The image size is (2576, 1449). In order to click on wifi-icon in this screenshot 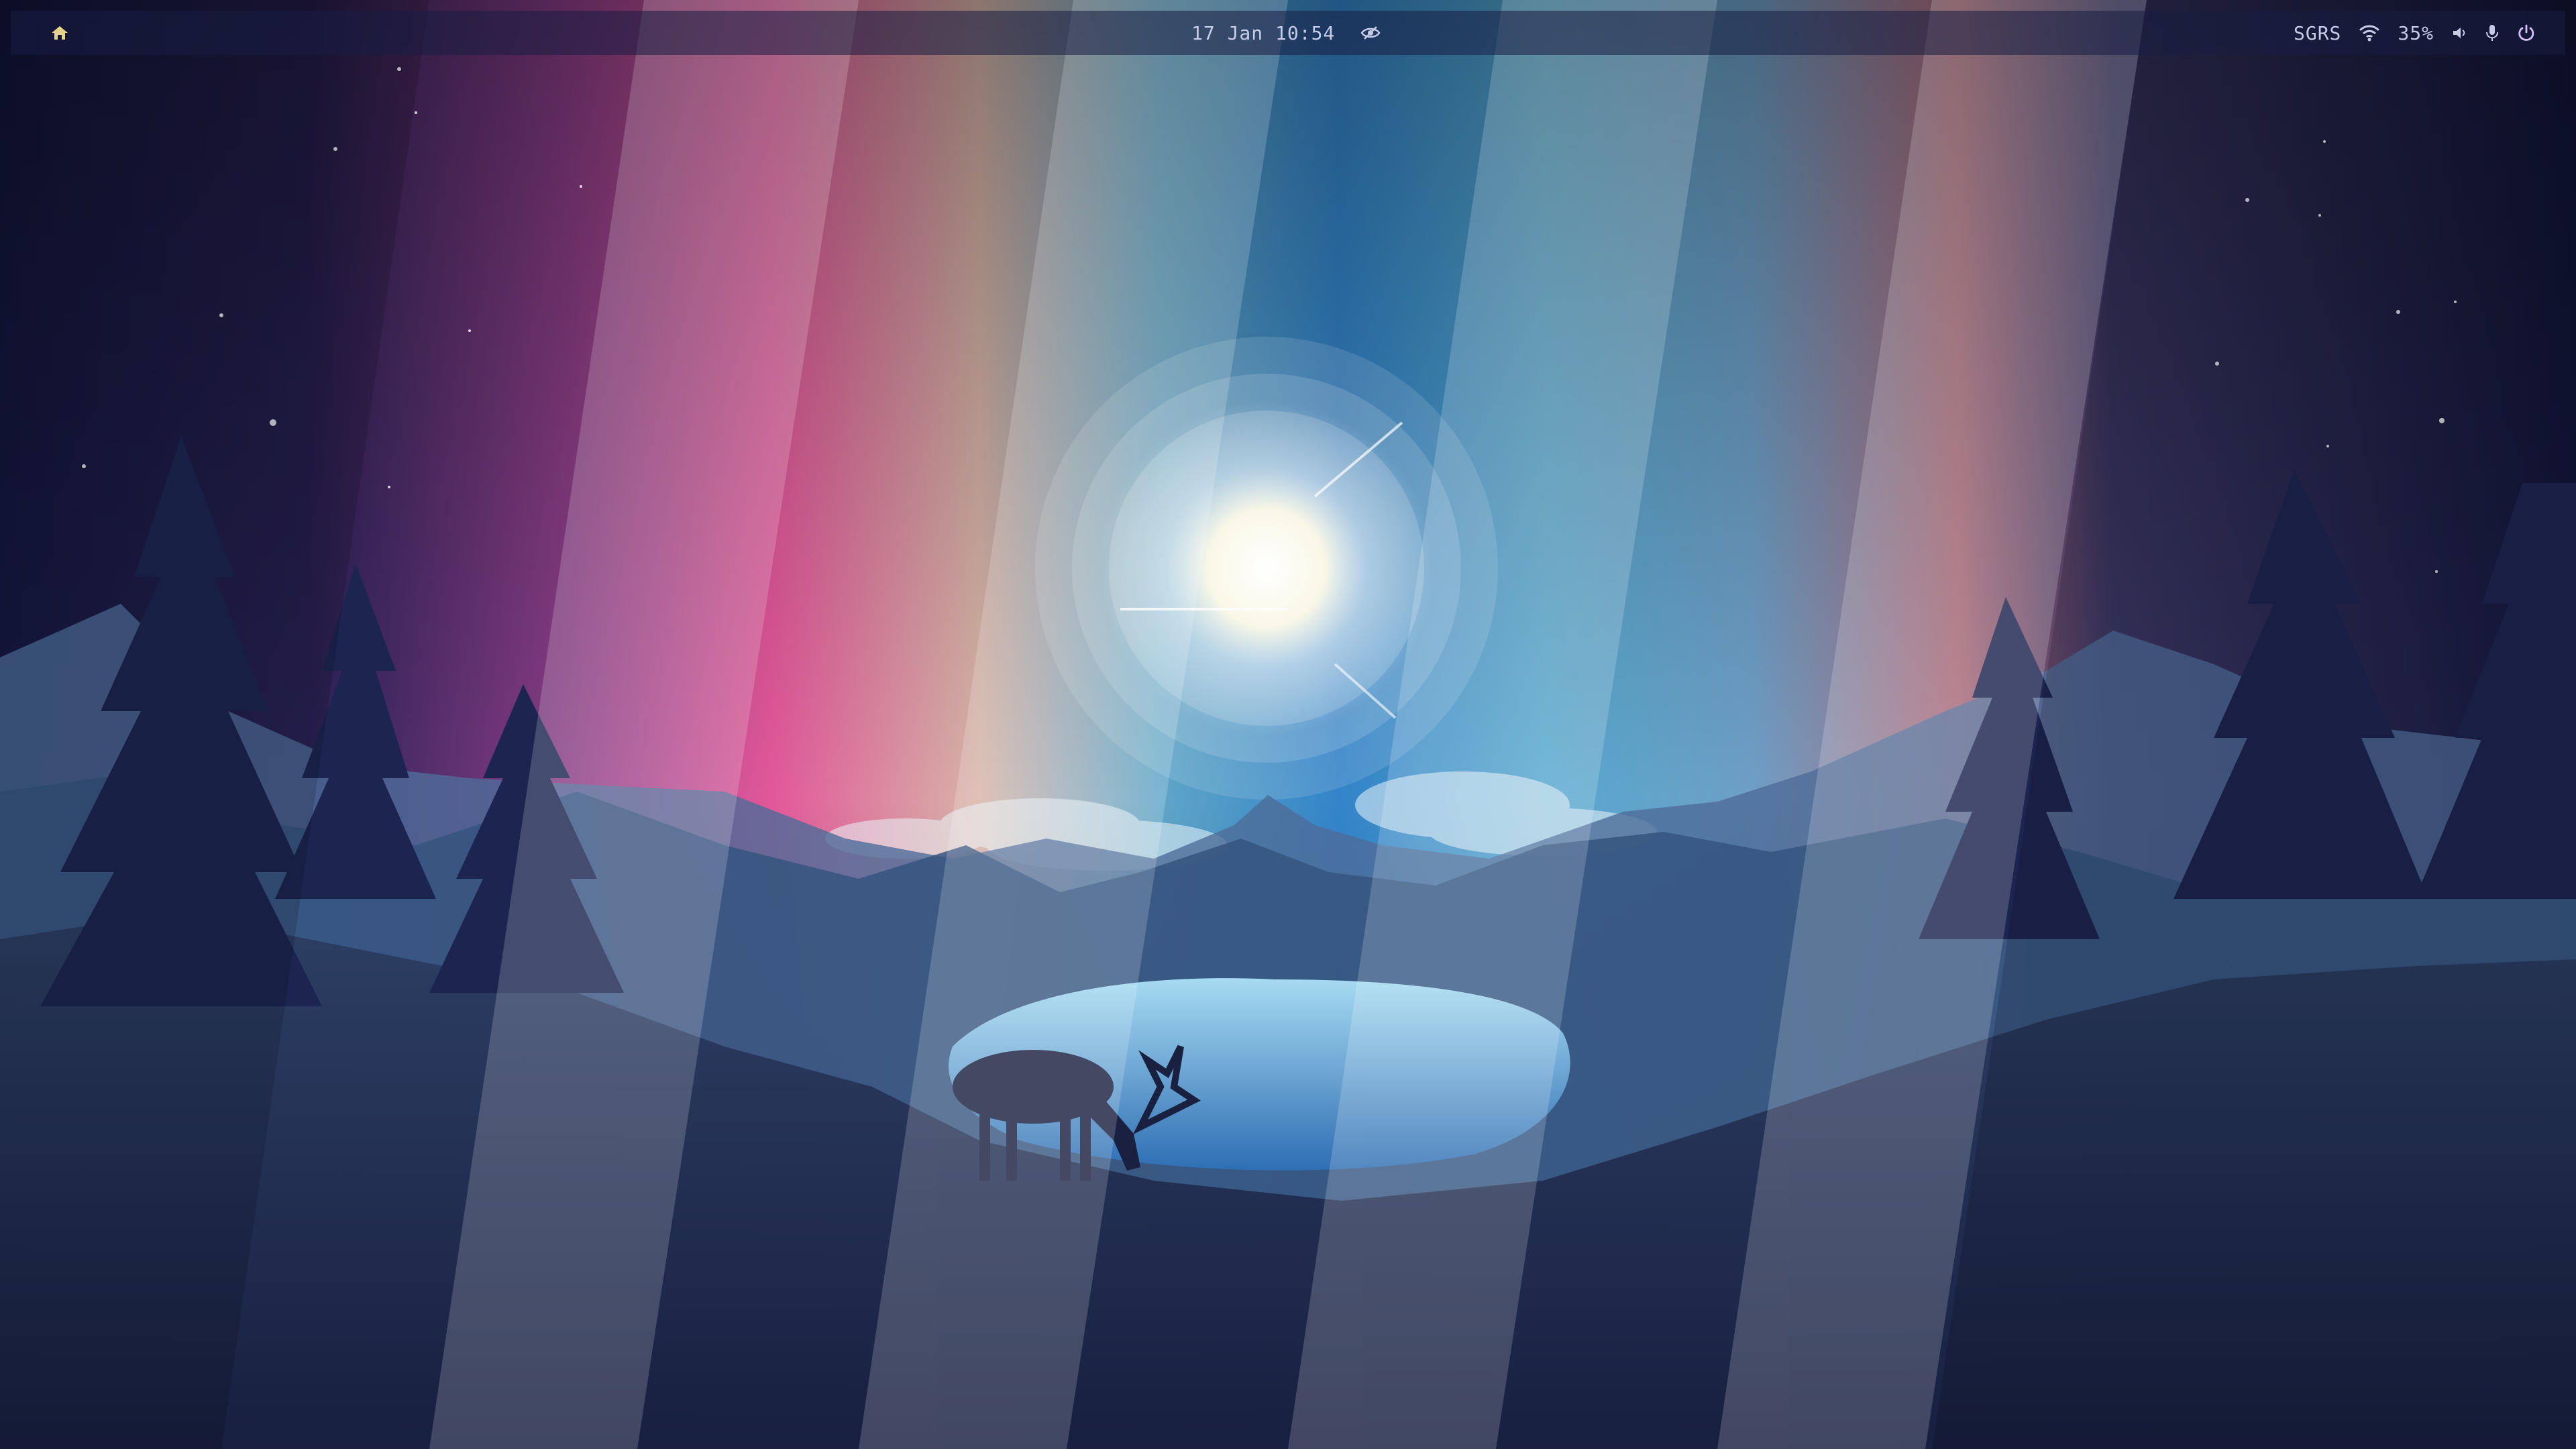, I will do `click(2369, 33)`.